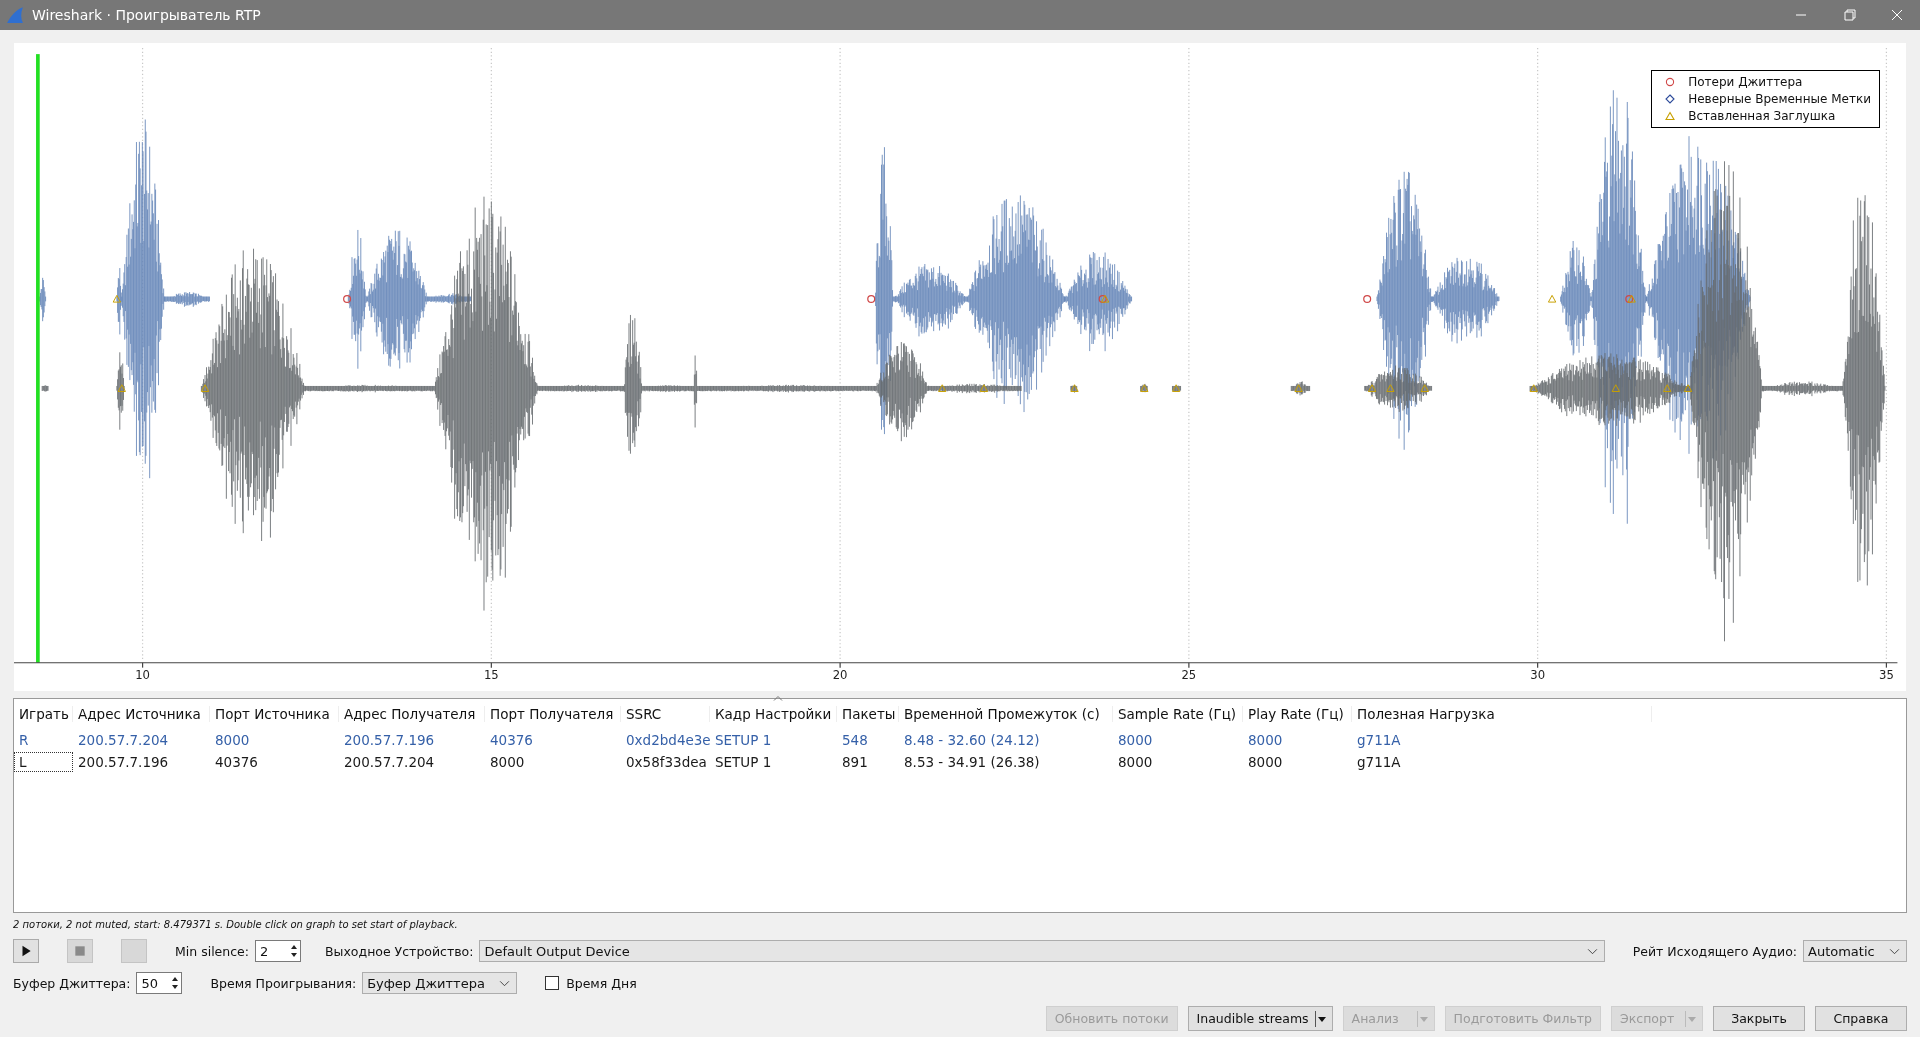  What do you see at coordinates (1855, 951) in the screenshot?
I see `output-rate-dropdown: Automatic` at bounding box center [1855, 951].